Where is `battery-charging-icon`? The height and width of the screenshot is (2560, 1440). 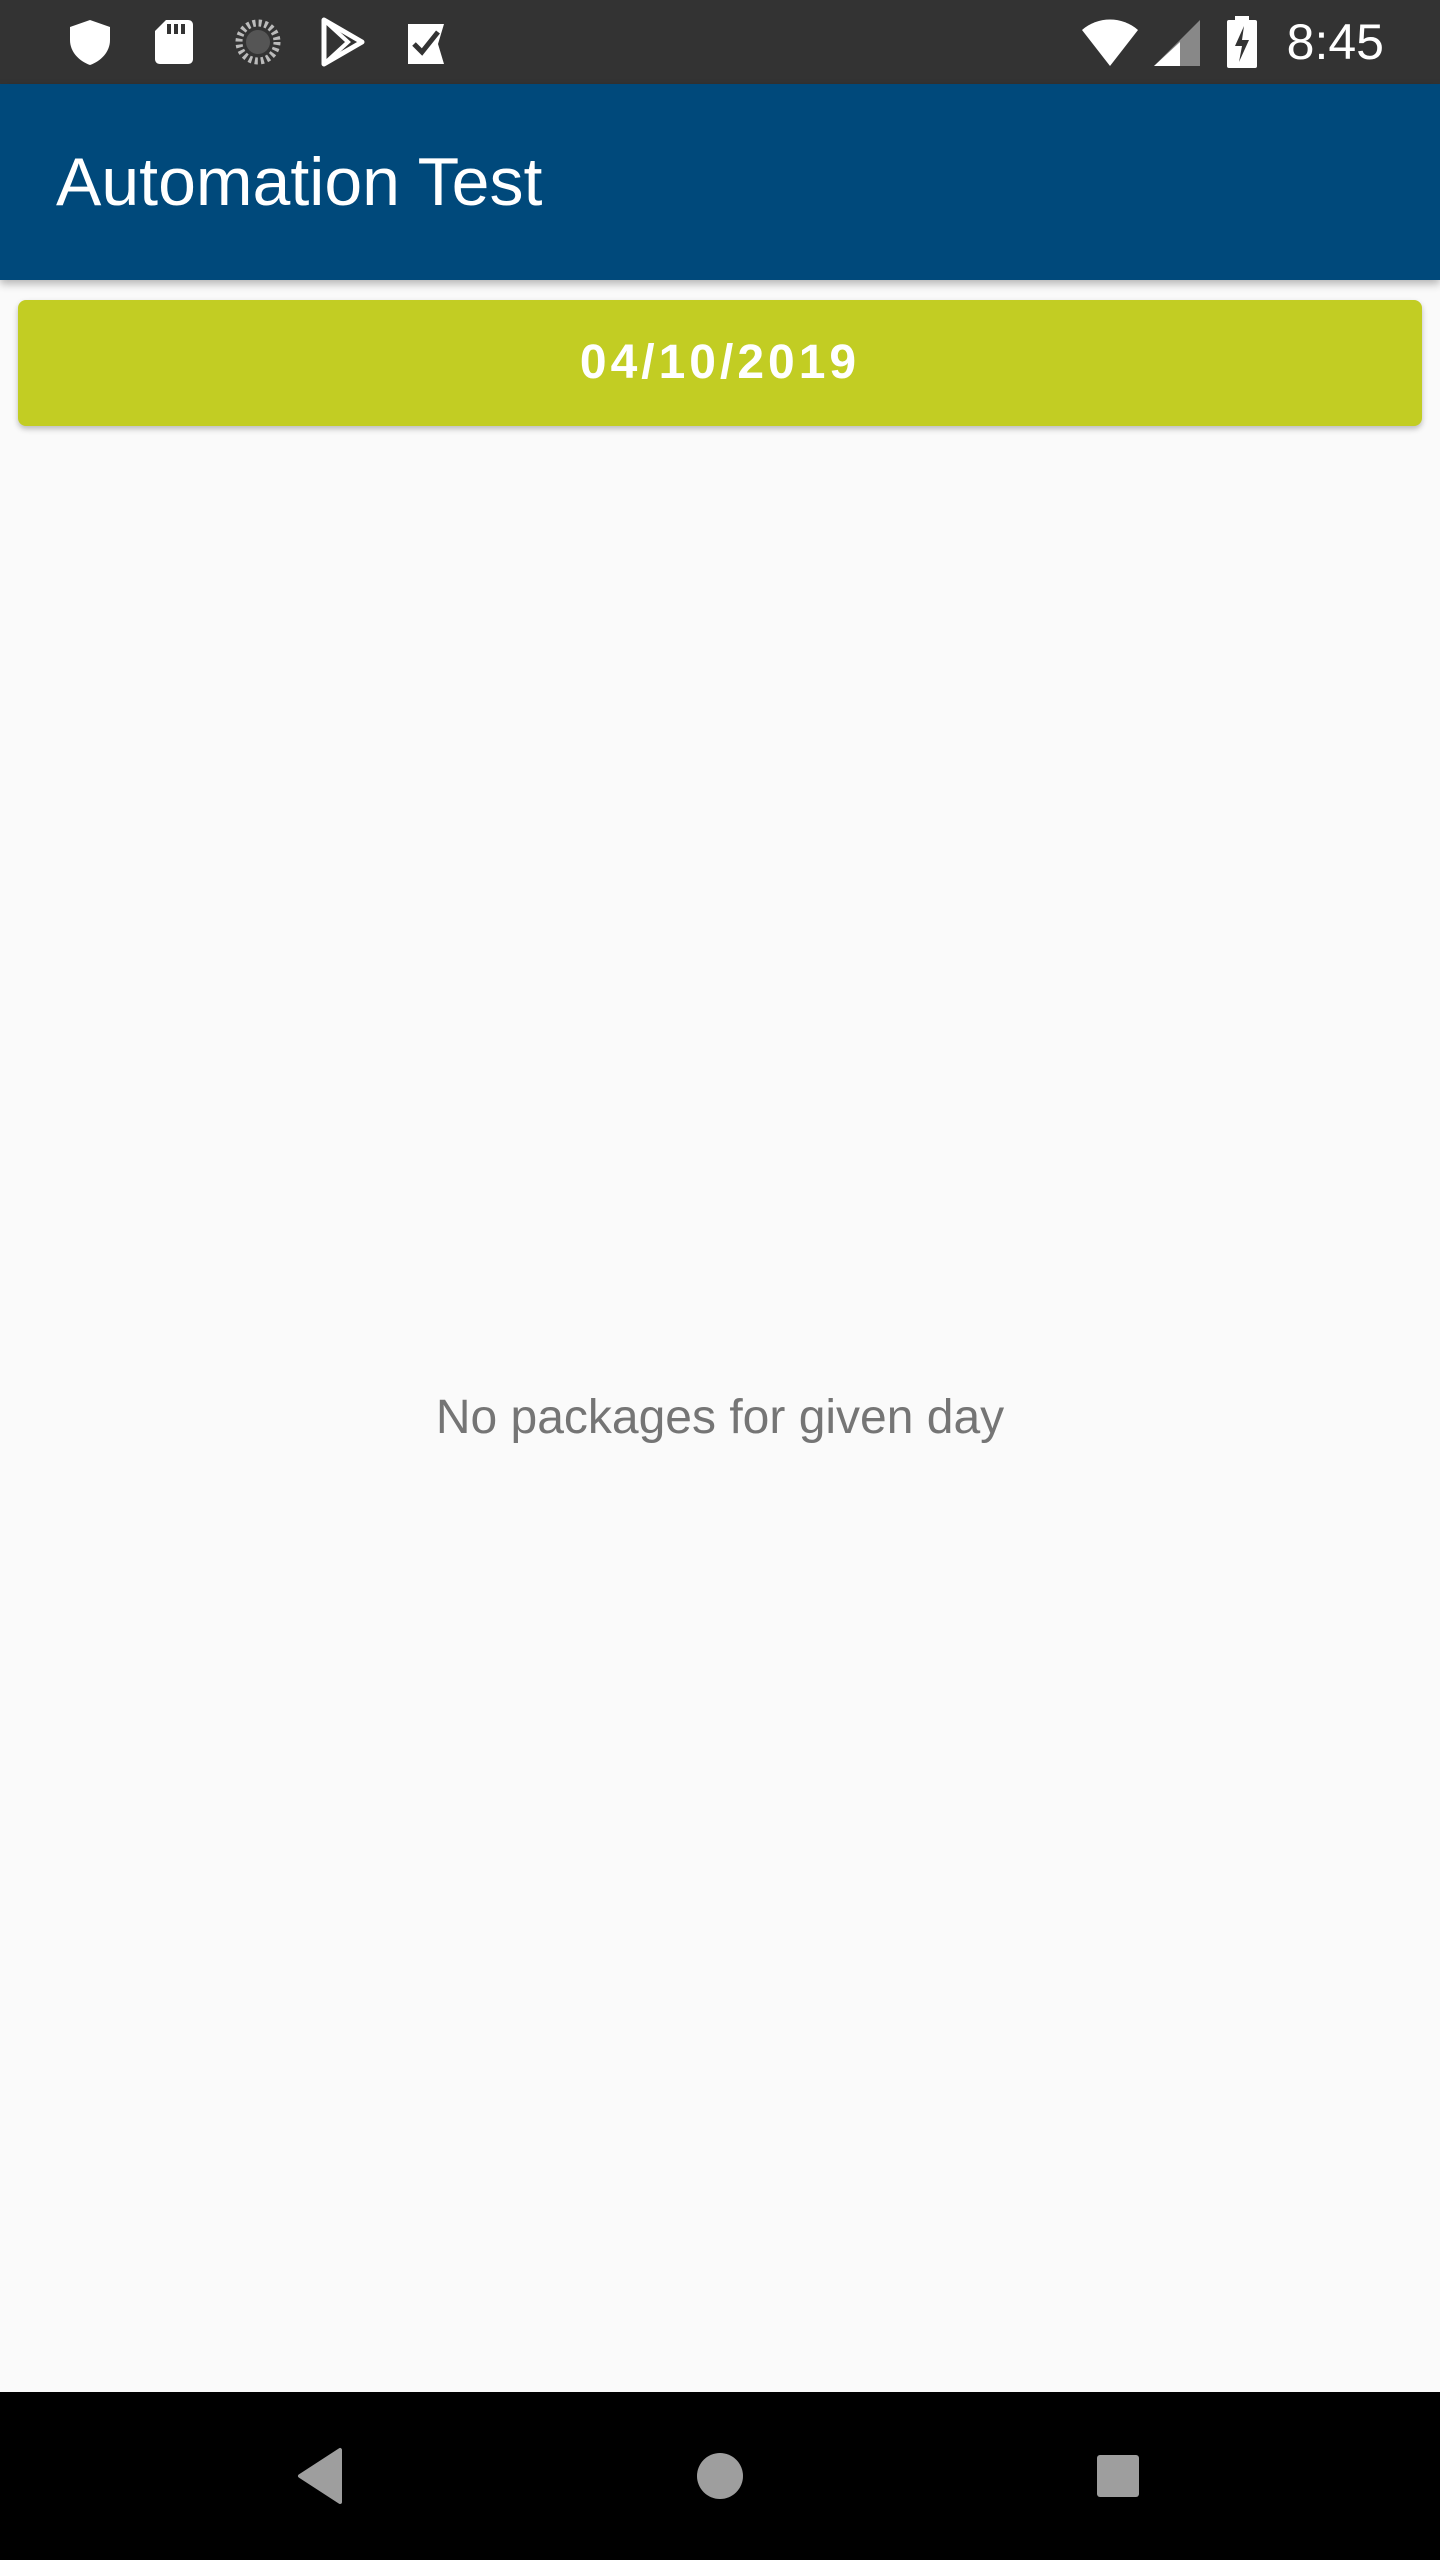 battery-charging-icon is located at coordinates (1242, 42).